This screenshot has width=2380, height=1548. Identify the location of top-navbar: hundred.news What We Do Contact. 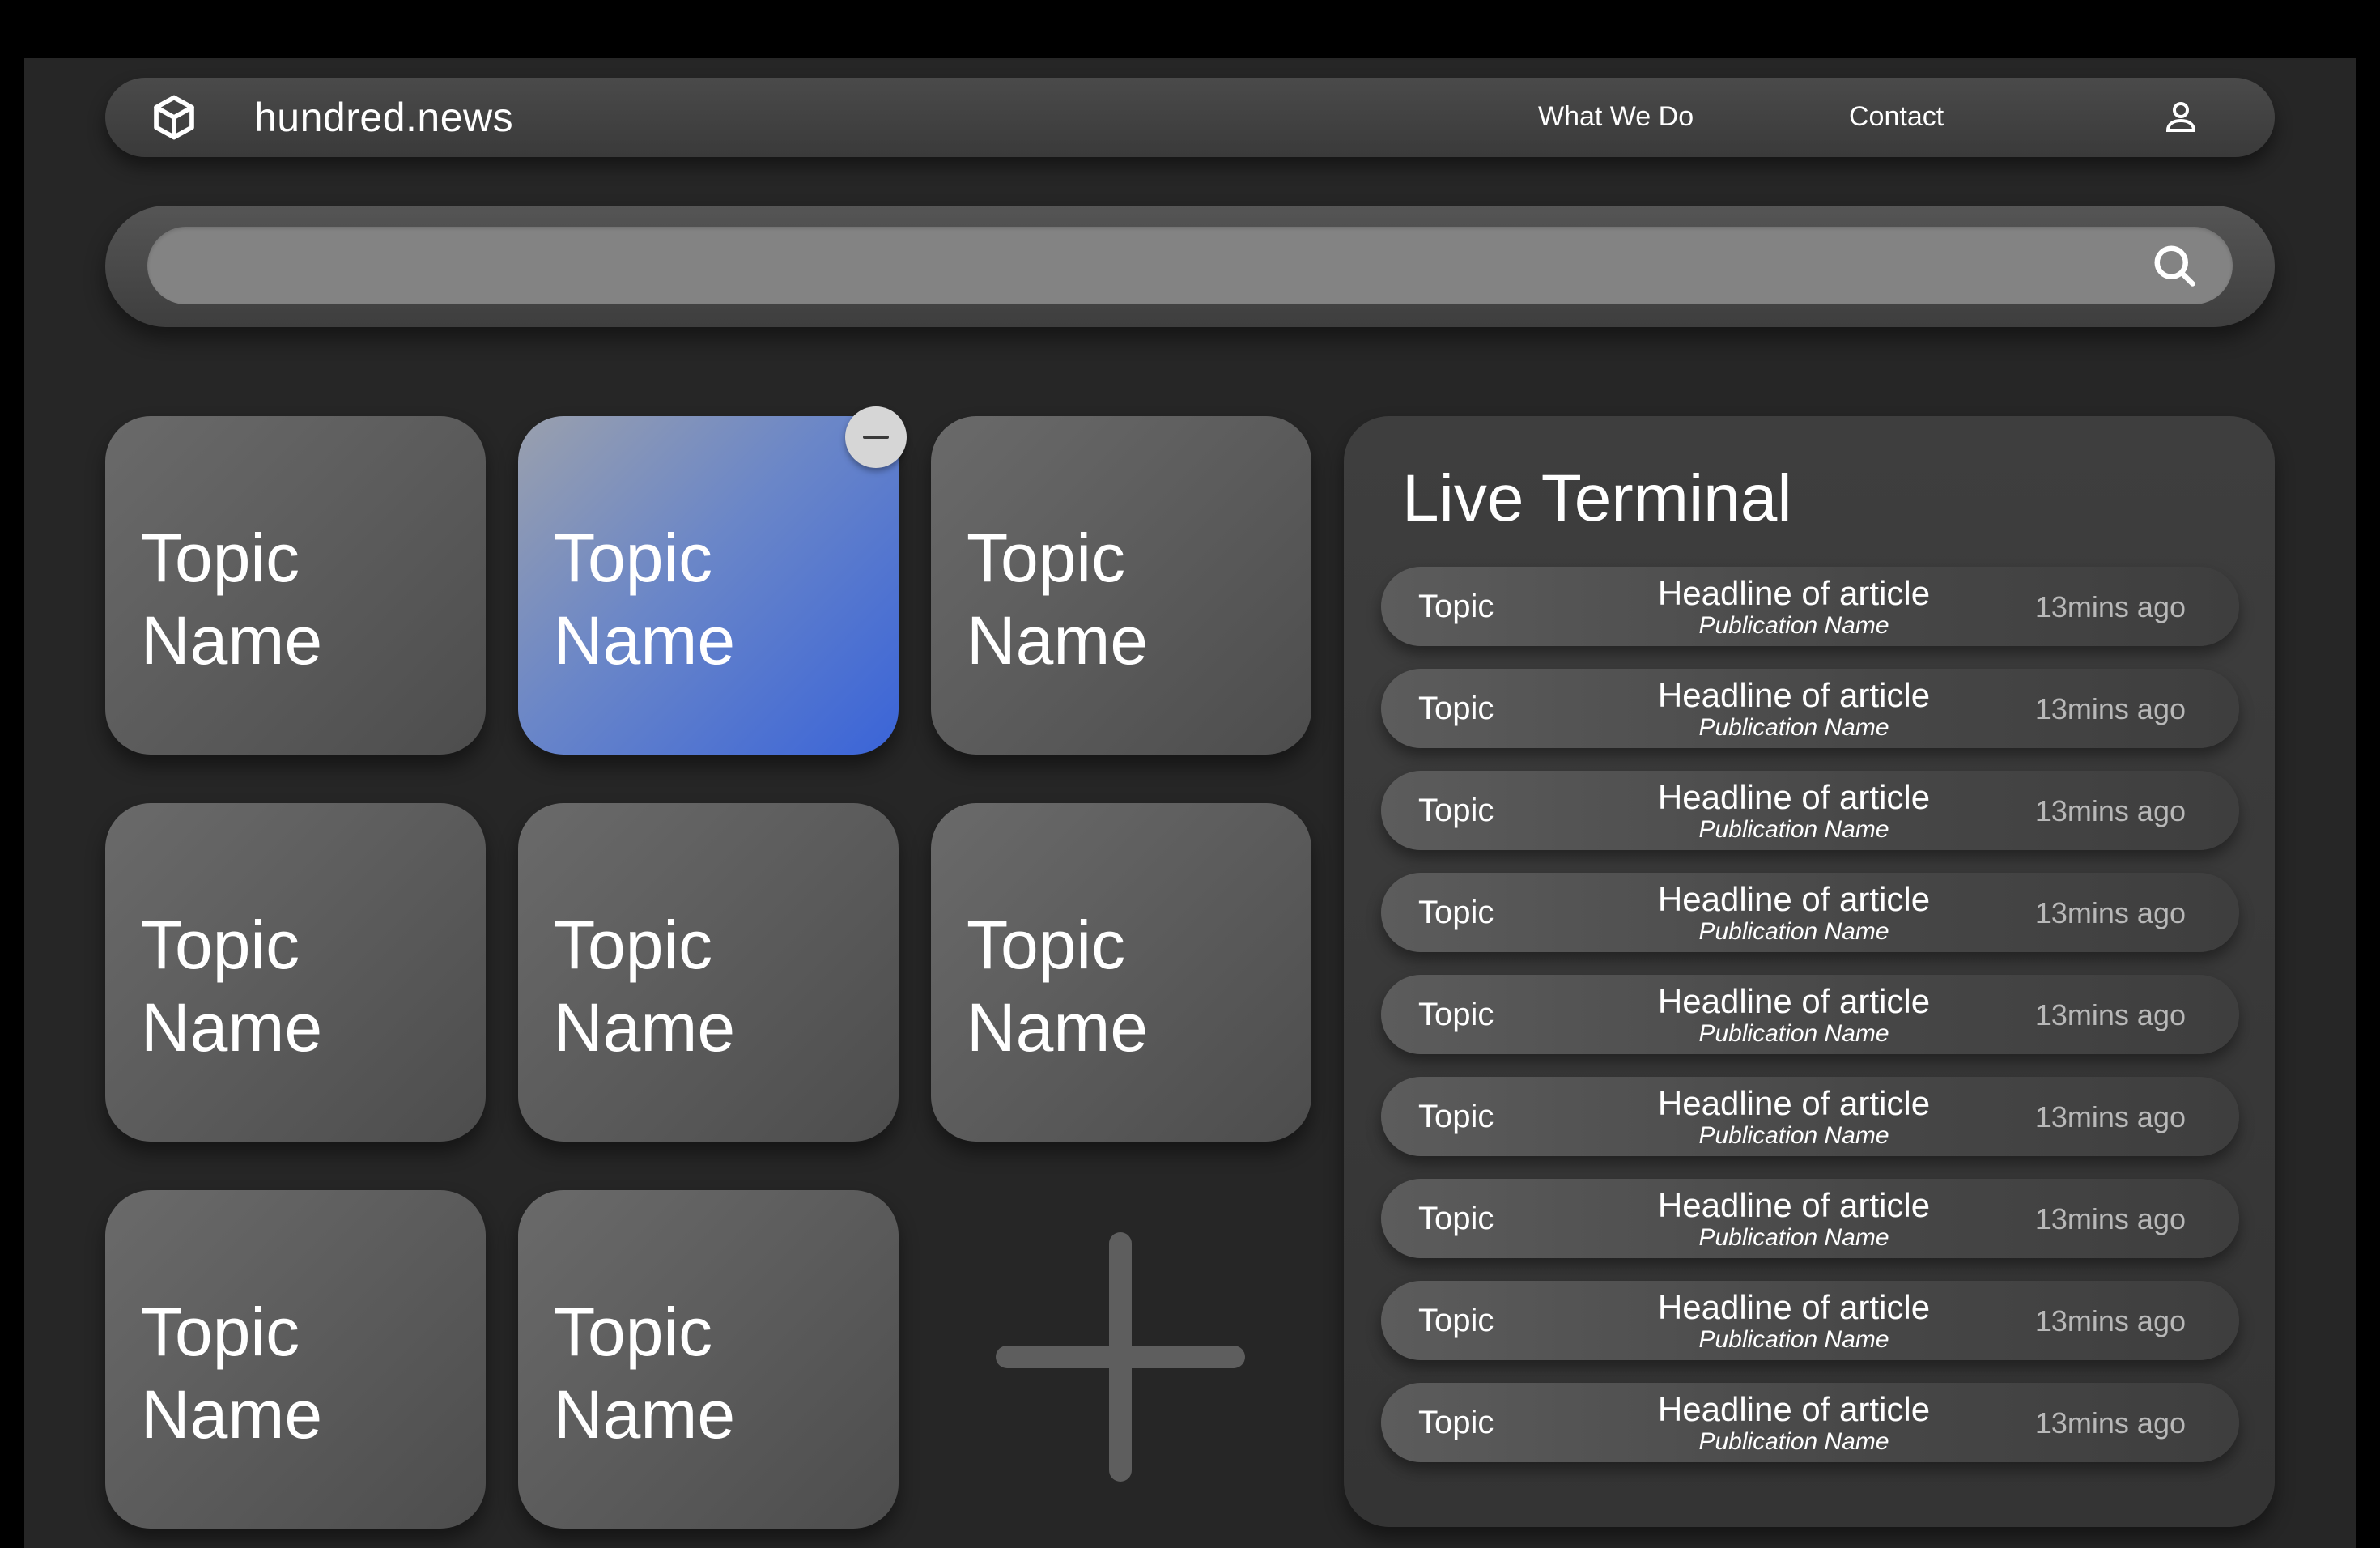
(1190, 117).